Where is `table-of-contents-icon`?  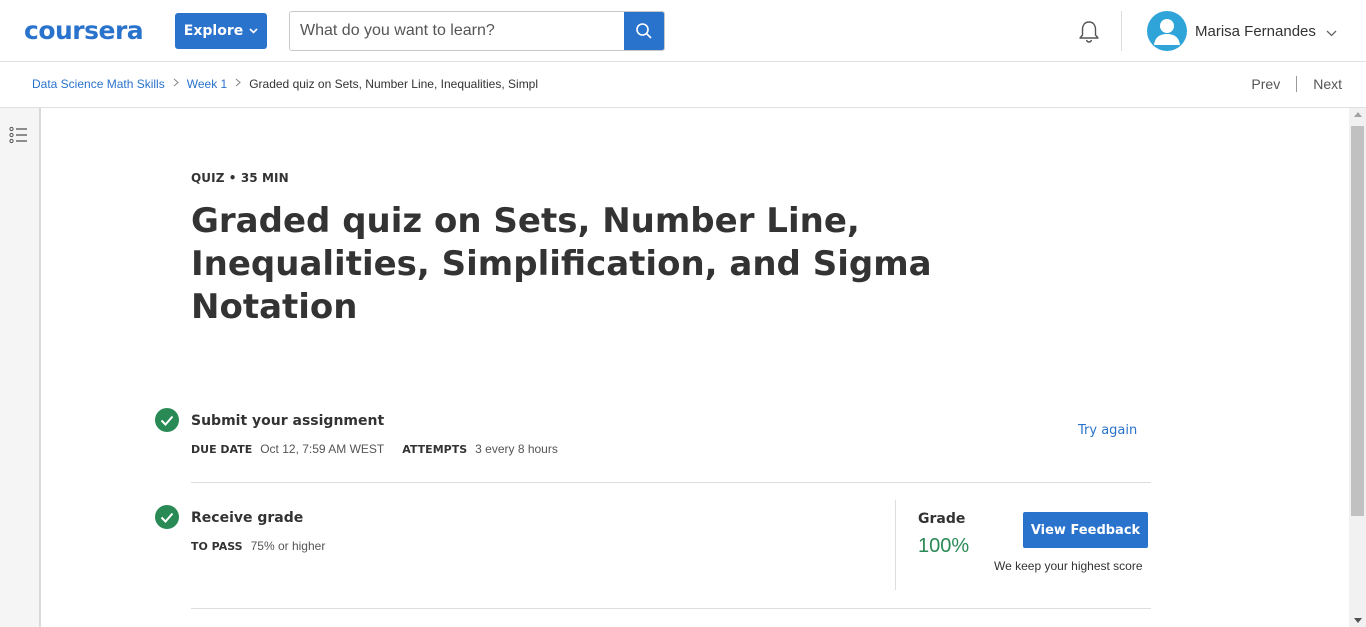 table-of-contents-icon is located at coordinates (19, 137).